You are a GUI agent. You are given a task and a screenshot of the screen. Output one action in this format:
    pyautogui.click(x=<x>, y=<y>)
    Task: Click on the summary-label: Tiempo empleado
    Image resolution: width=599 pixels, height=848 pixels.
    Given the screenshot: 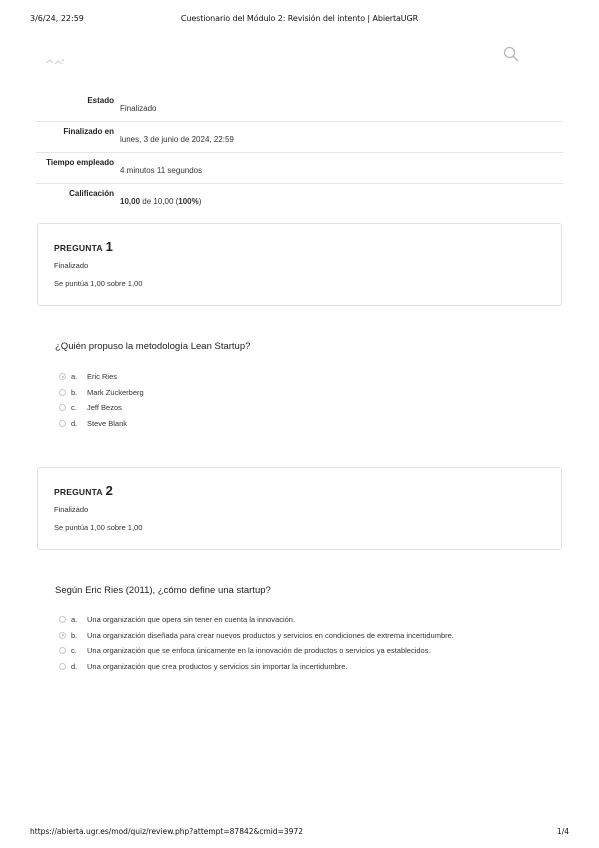 What is the action you would take?
    pyautogui.click(x=80, y=162)
    